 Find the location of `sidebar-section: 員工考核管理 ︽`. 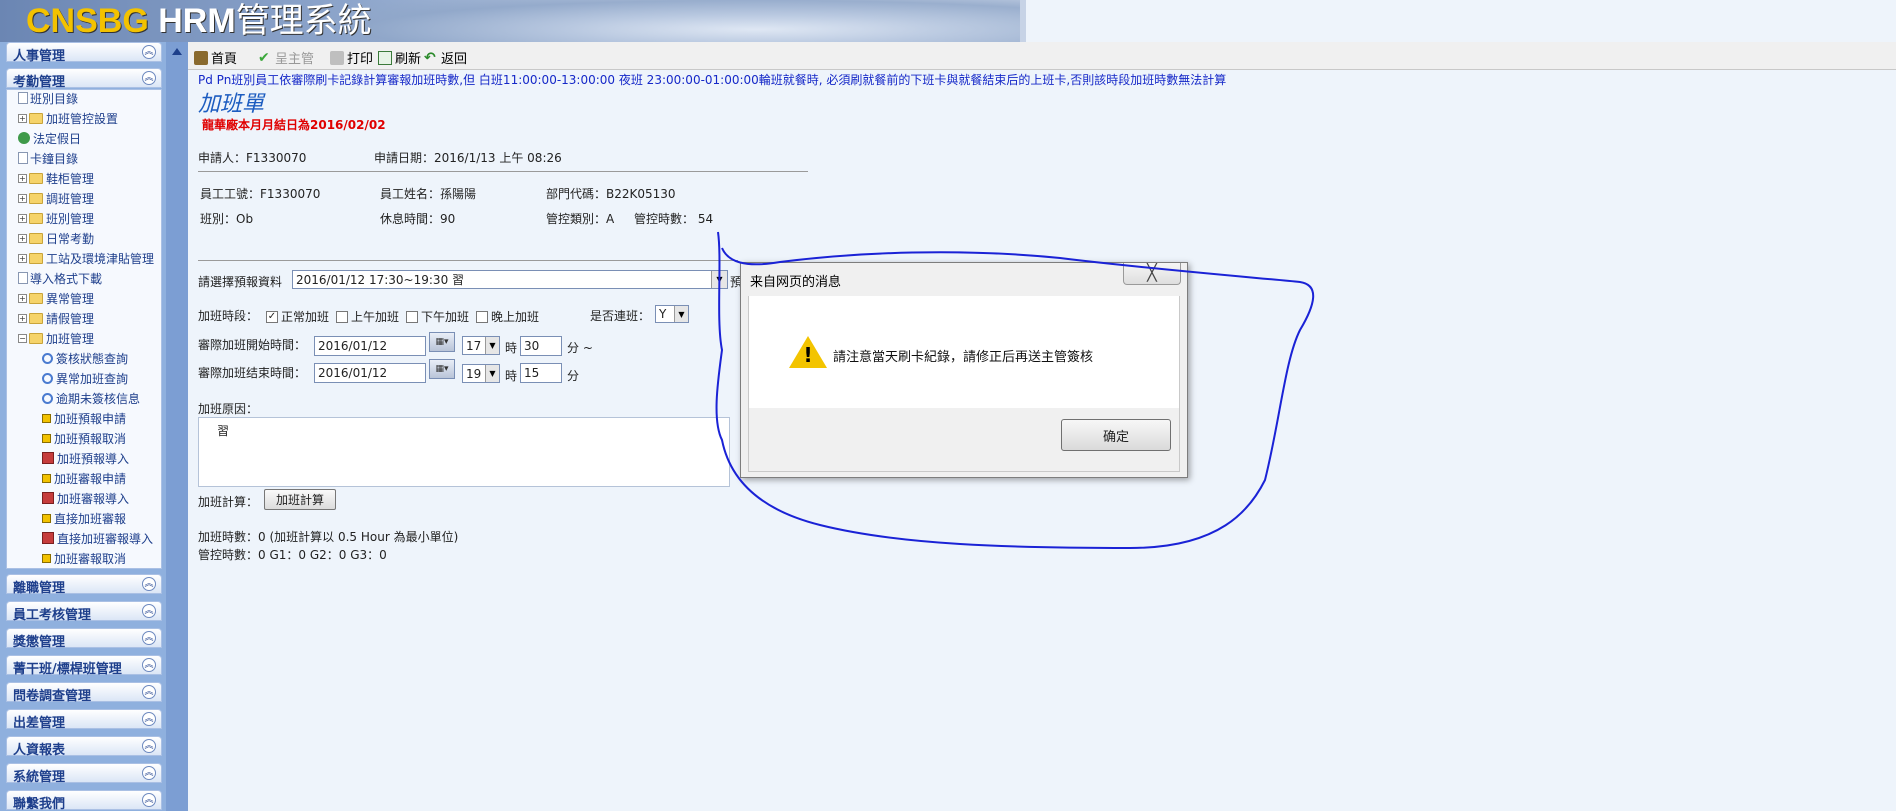

sidebar-section: 員工考核管理 ︽ is located at coordinates (84, 612).